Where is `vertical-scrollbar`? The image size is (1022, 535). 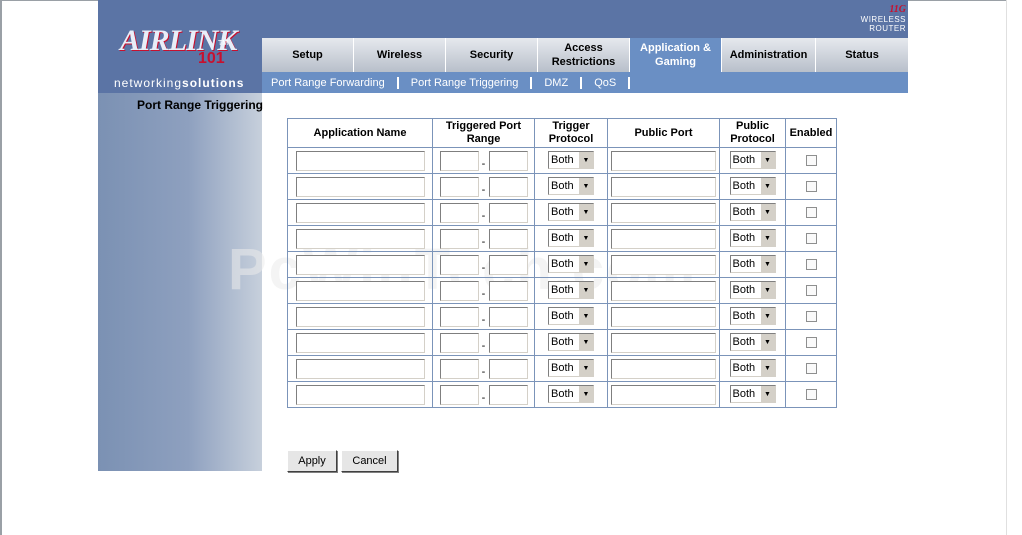
vertical-scrollbar is located at coordinates (1014, 267).